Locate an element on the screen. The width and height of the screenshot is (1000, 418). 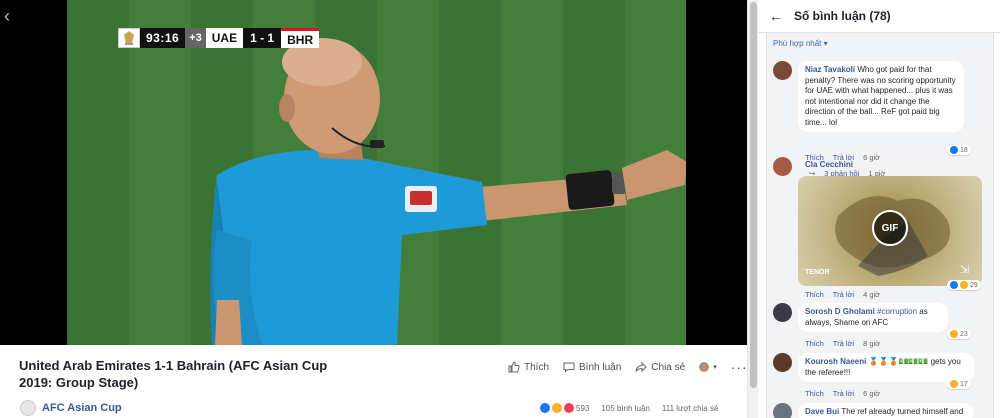
comment-text: The ref already turned himself and is located at coordinates (902, 411).